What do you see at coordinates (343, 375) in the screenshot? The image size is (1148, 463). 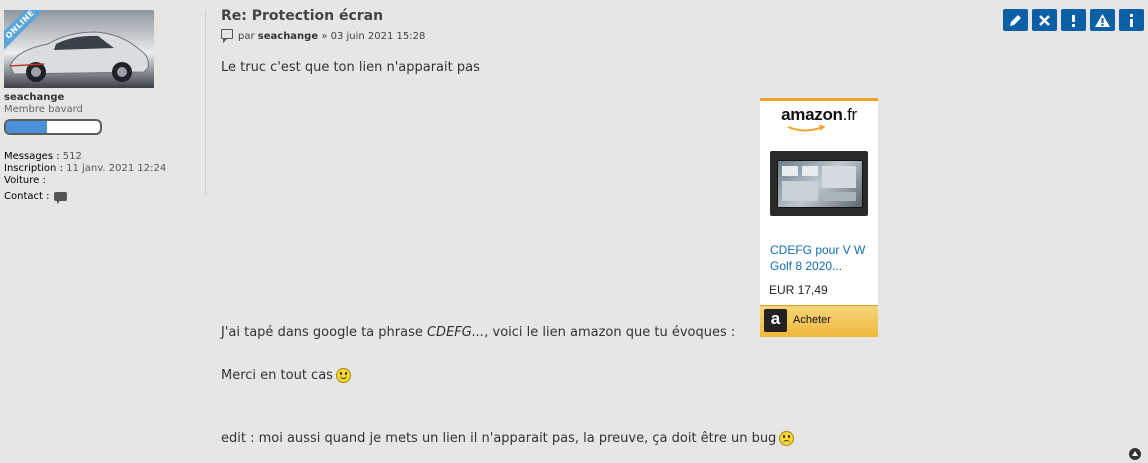 I see `smile-icon` at bounding box center [343, 375].